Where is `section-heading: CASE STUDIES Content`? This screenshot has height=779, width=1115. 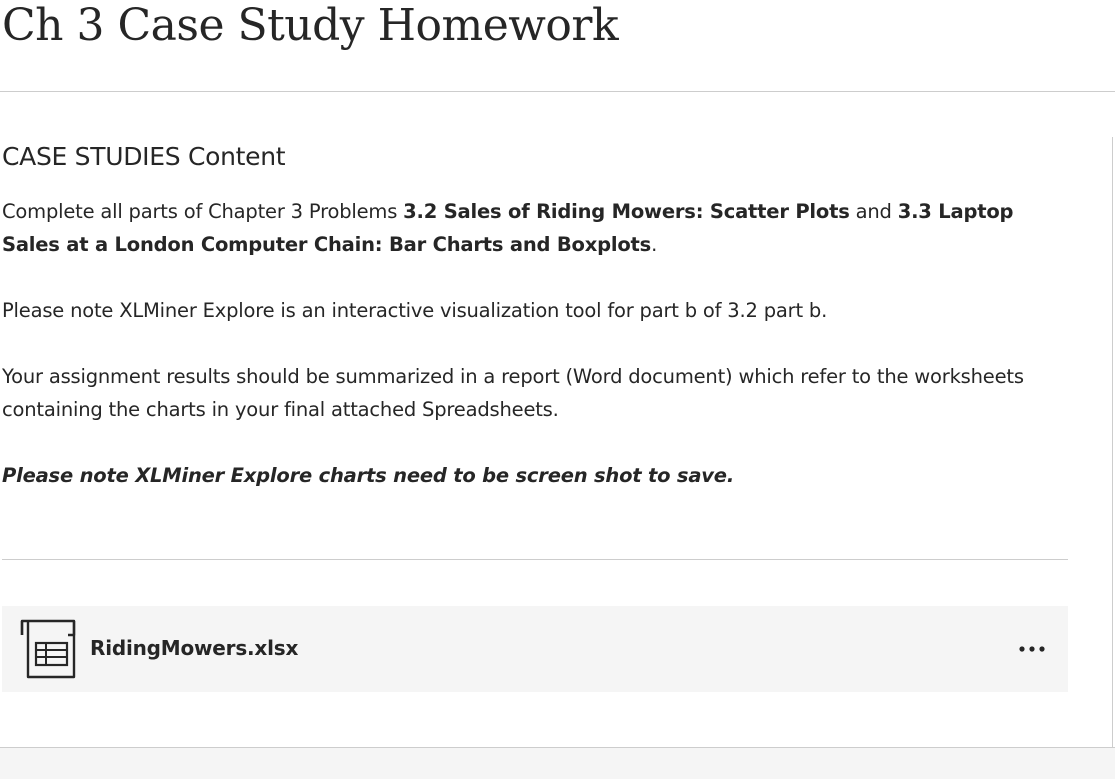
section-heading: CASE STUDIES Content is located at coordinates (144, 156).